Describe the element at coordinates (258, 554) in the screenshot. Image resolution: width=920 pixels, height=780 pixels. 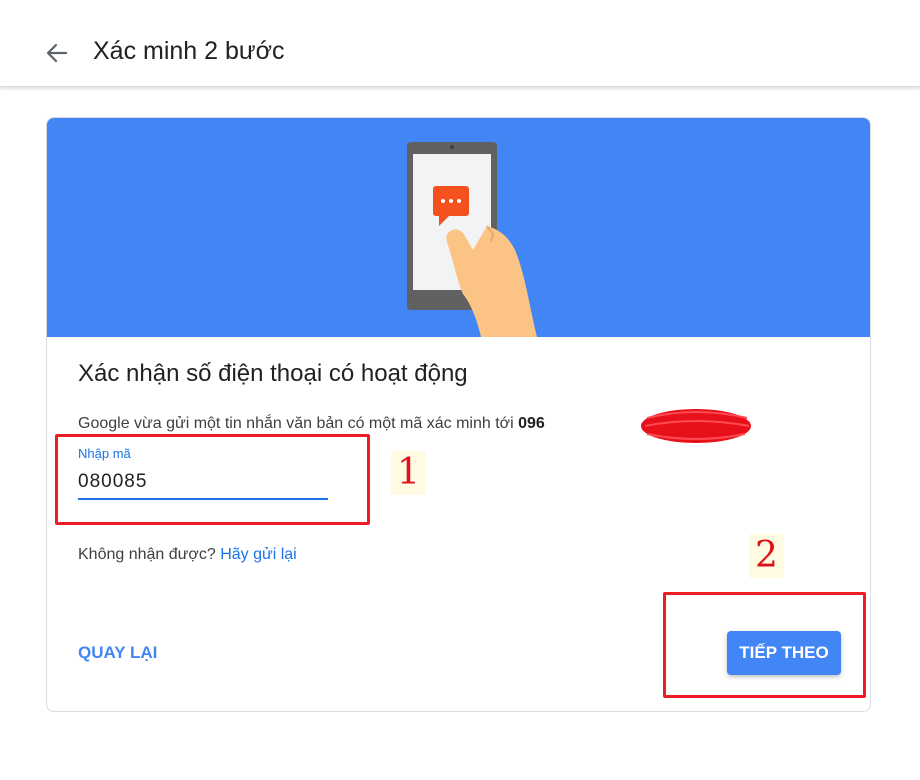
I see `resend-link: Hãy gửi lại` at that location.